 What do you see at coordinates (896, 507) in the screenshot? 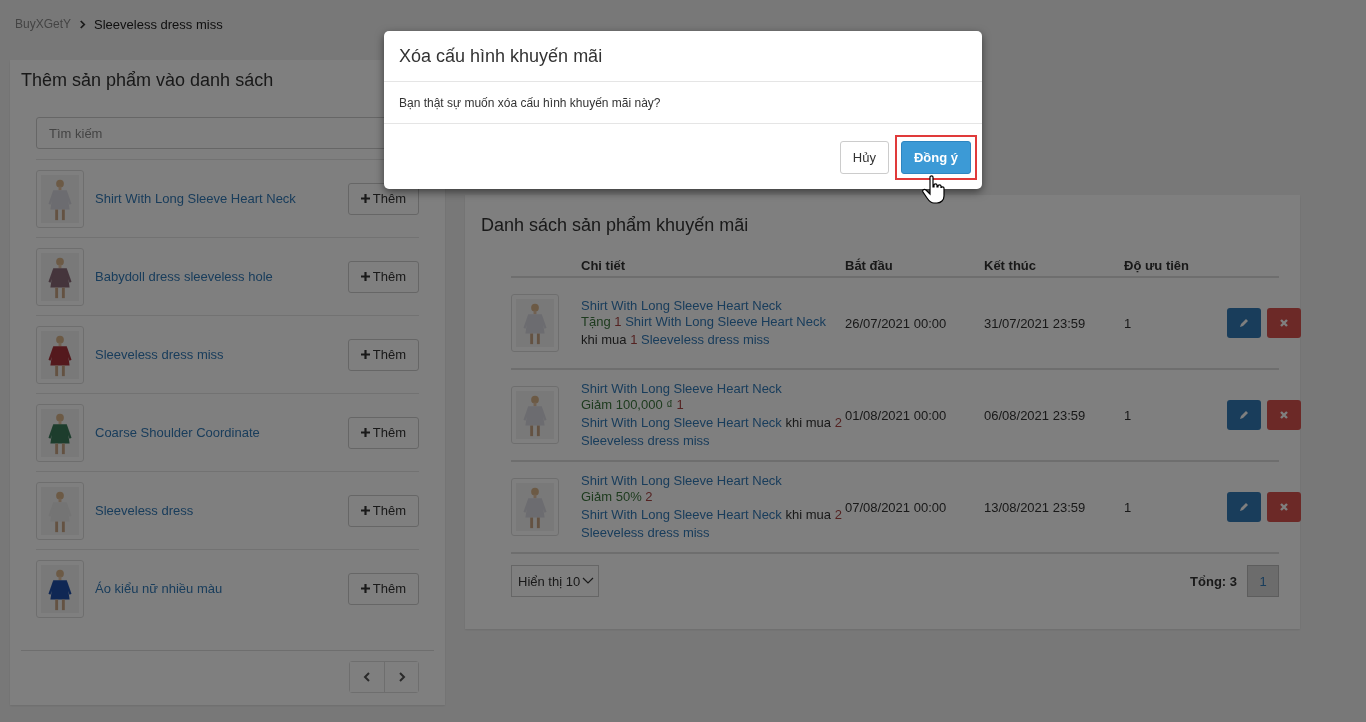
I see `table-cell-text: 07/08/2021 00:00` at bounding box center [896, 507].